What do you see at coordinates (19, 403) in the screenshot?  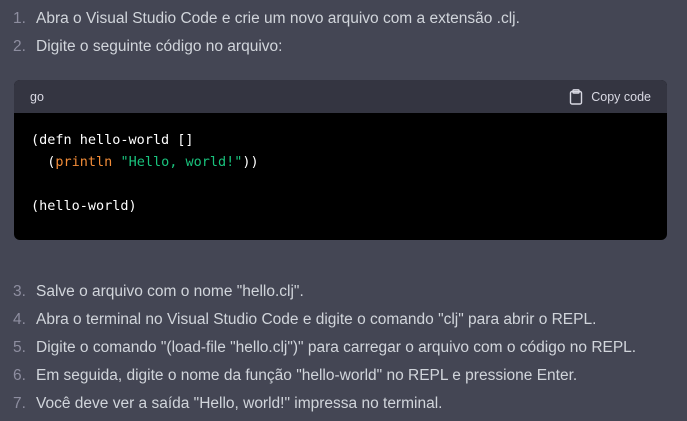 I see `list-number: 7.` at bounding box center [19, 403].